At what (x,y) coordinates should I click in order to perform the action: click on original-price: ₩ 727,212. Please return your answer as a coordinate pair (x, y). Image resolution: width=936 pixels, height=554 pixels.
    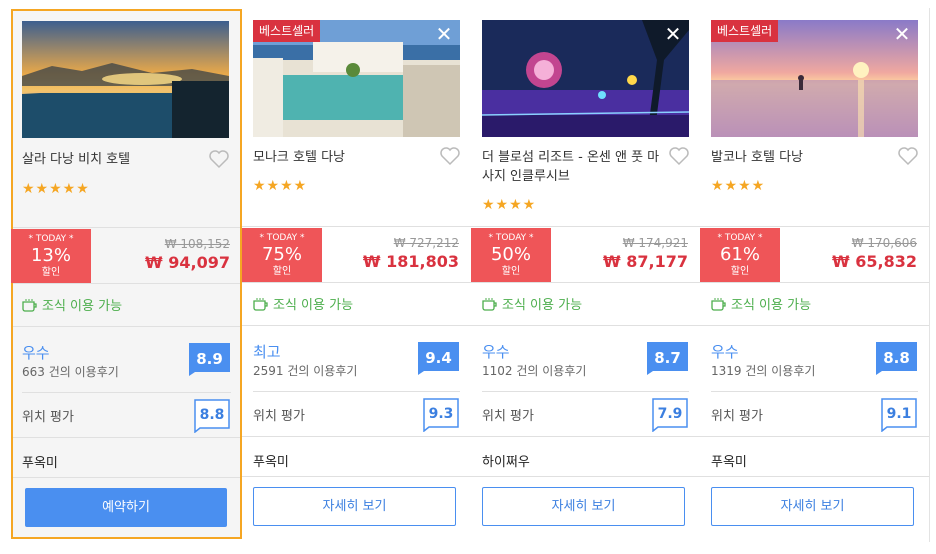
    Looking at the image, I should click on (426, 243).